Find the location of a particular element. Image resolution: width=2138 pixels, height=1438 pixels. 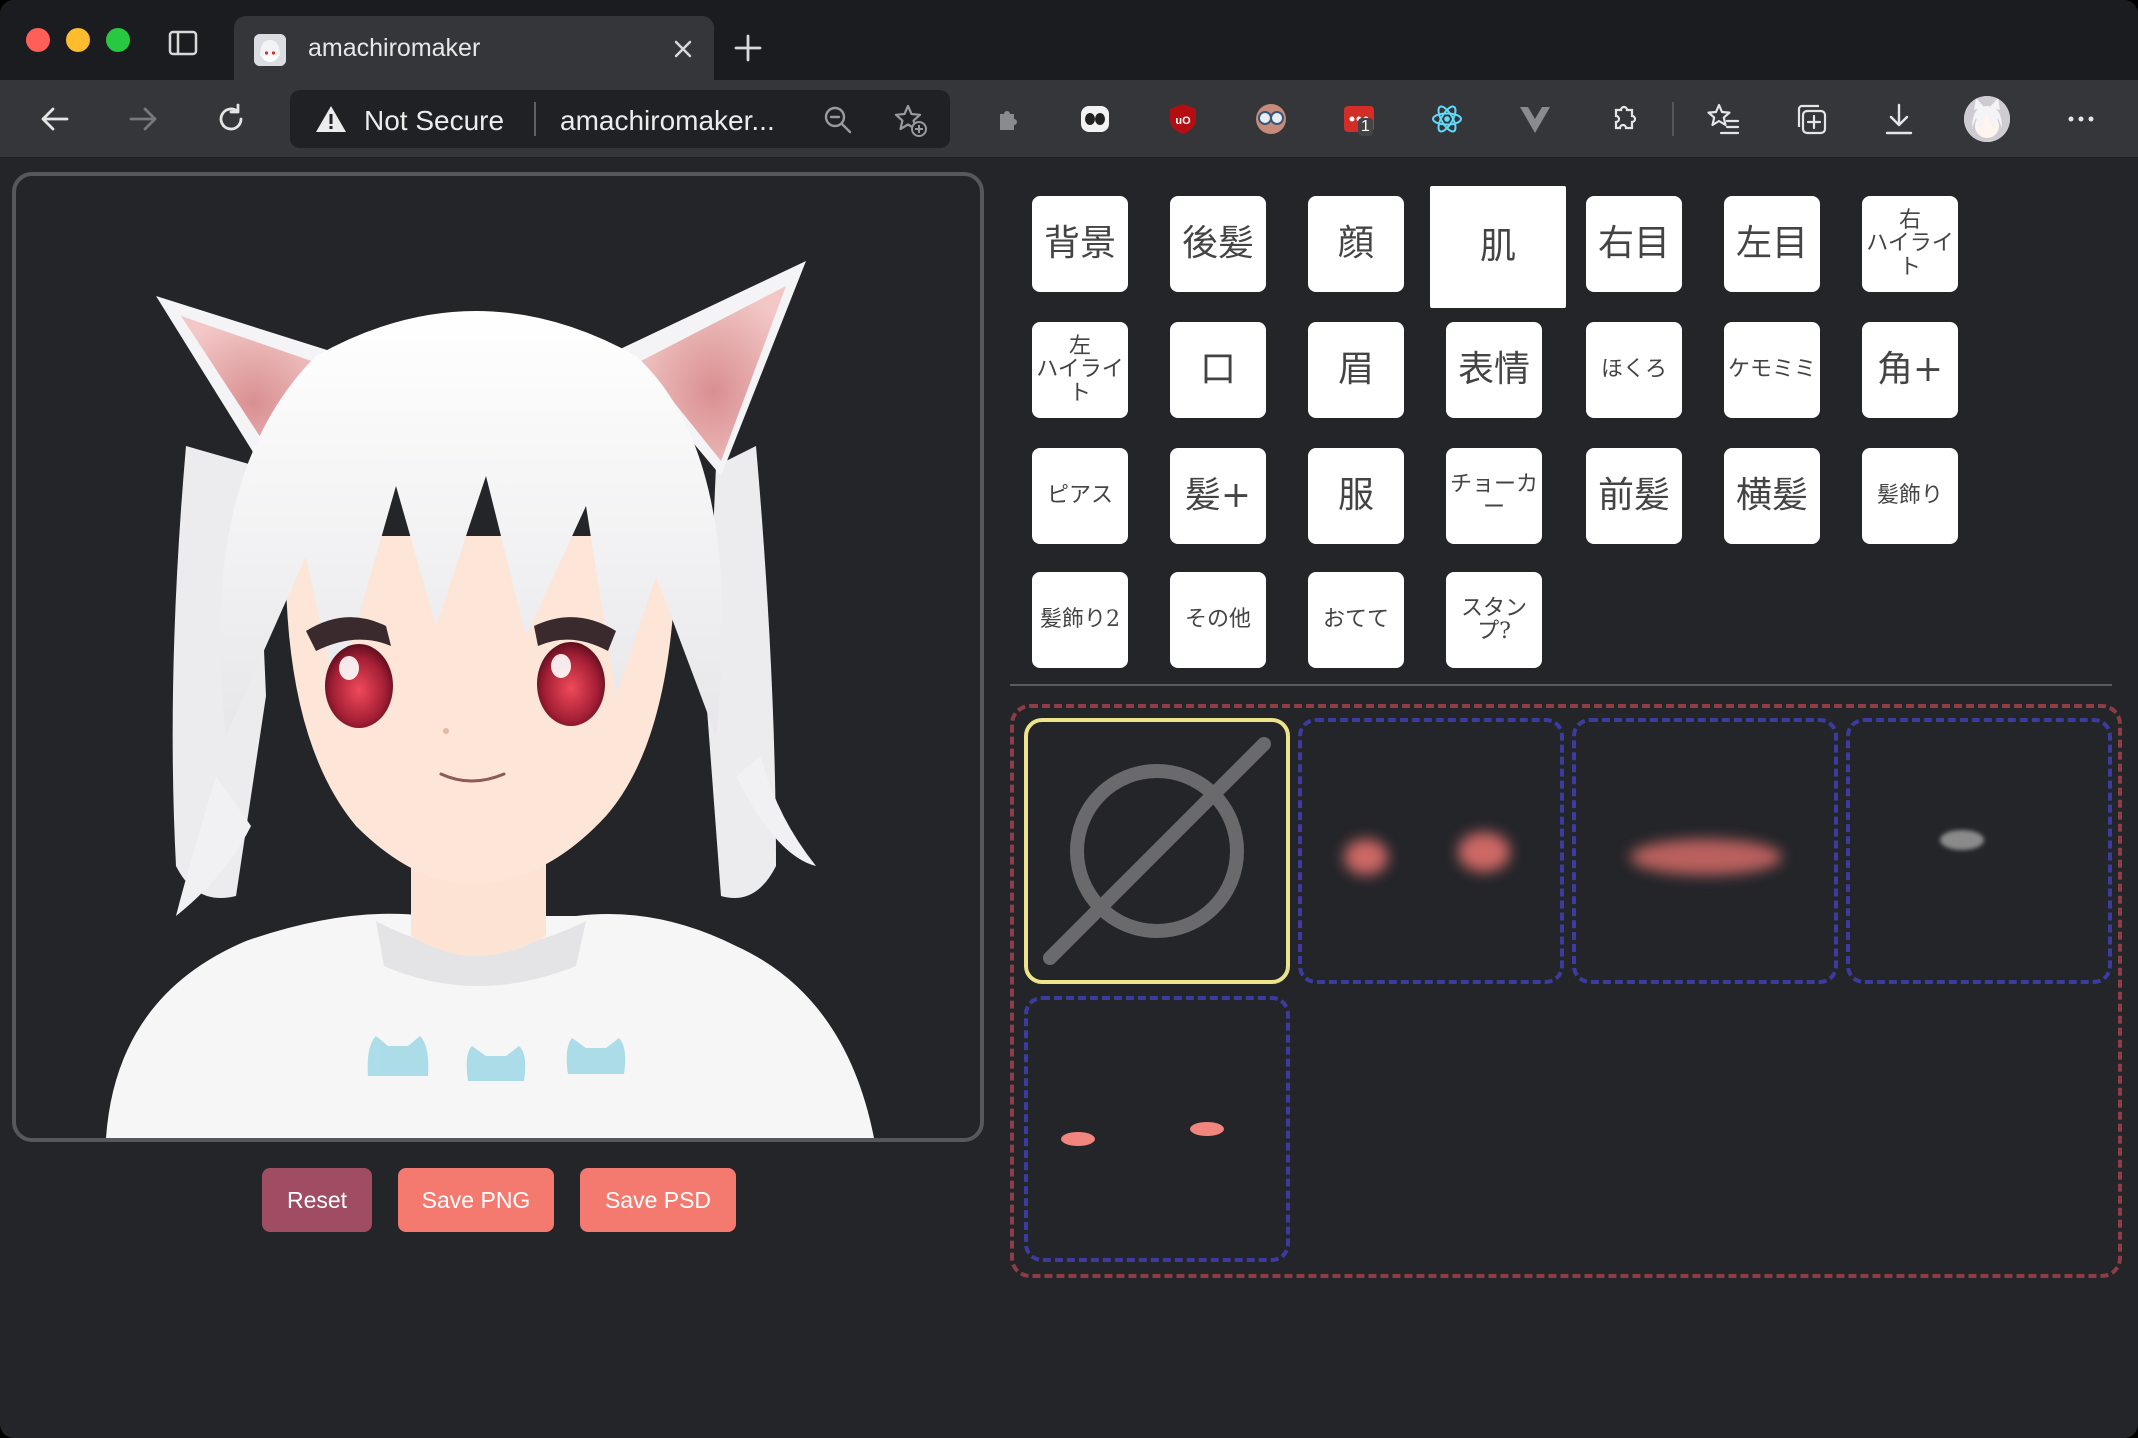

blush-band-icon is located at coordinates (1706, 857).